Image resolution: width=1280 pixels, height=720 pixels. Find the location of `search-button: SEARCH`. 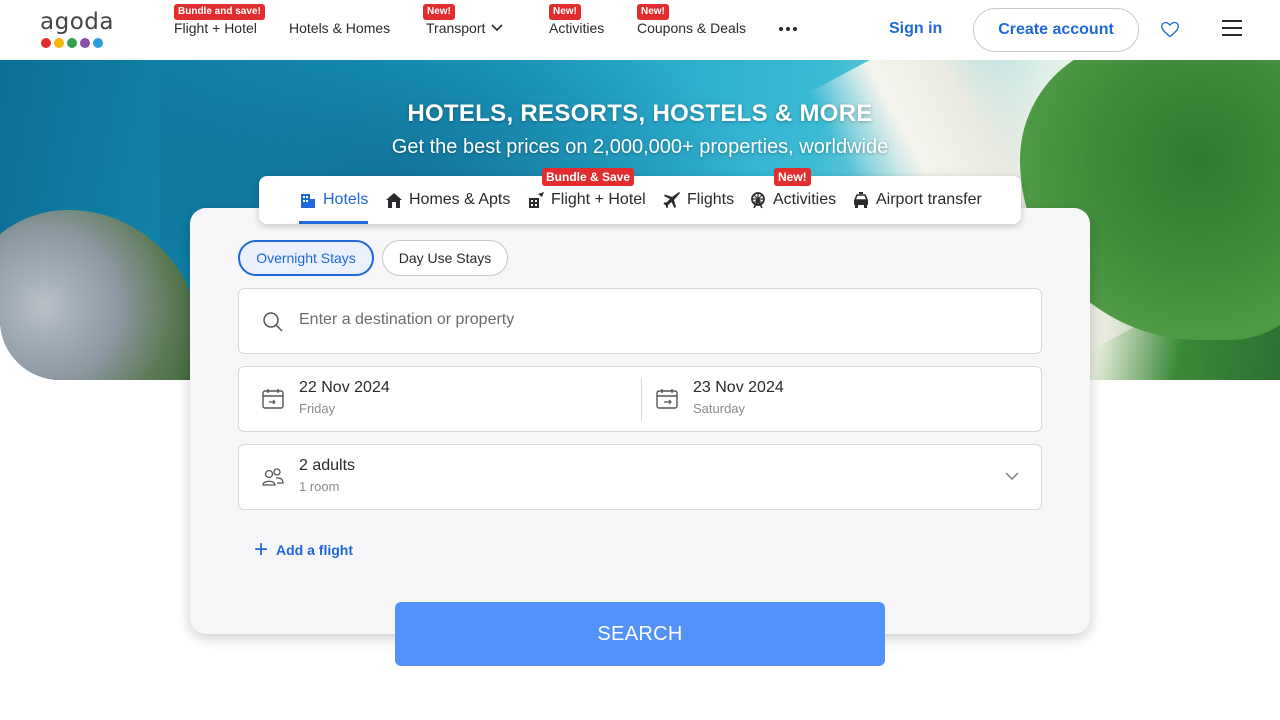

search-button: SEARCH is located at coordinates (640, 634).